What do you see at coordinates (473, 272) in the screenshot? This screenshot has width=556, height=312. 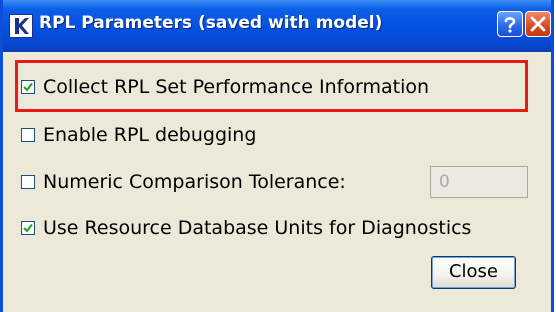 I see `close-button: Close` at bounding box center [473, 272].